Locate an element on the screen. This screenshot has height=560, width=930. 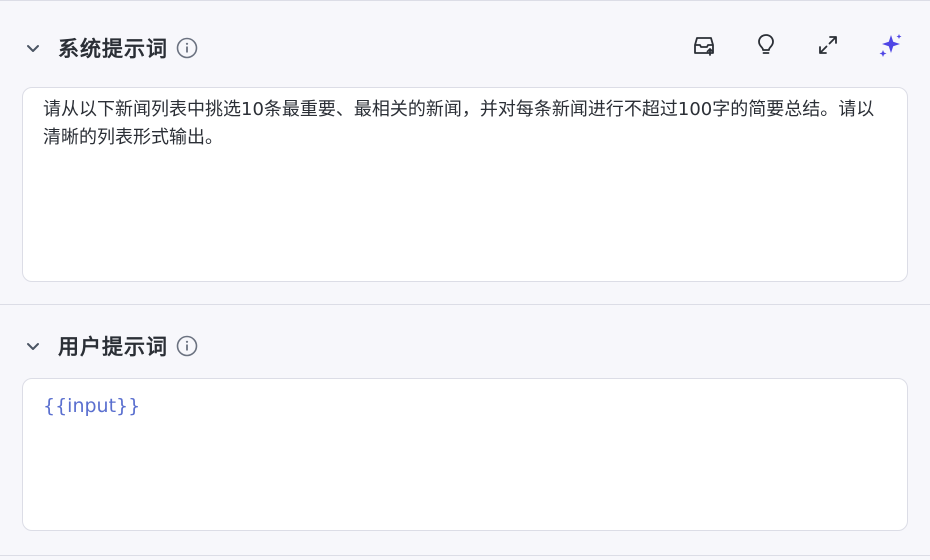
system-prompt-title: 系统提示词 is located at coordinates (113, 49).